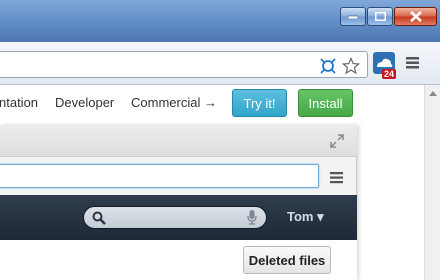 This screenshot has width=440, height=280. I want to click on nav-link-documentation: ntation, so click(19, 102).